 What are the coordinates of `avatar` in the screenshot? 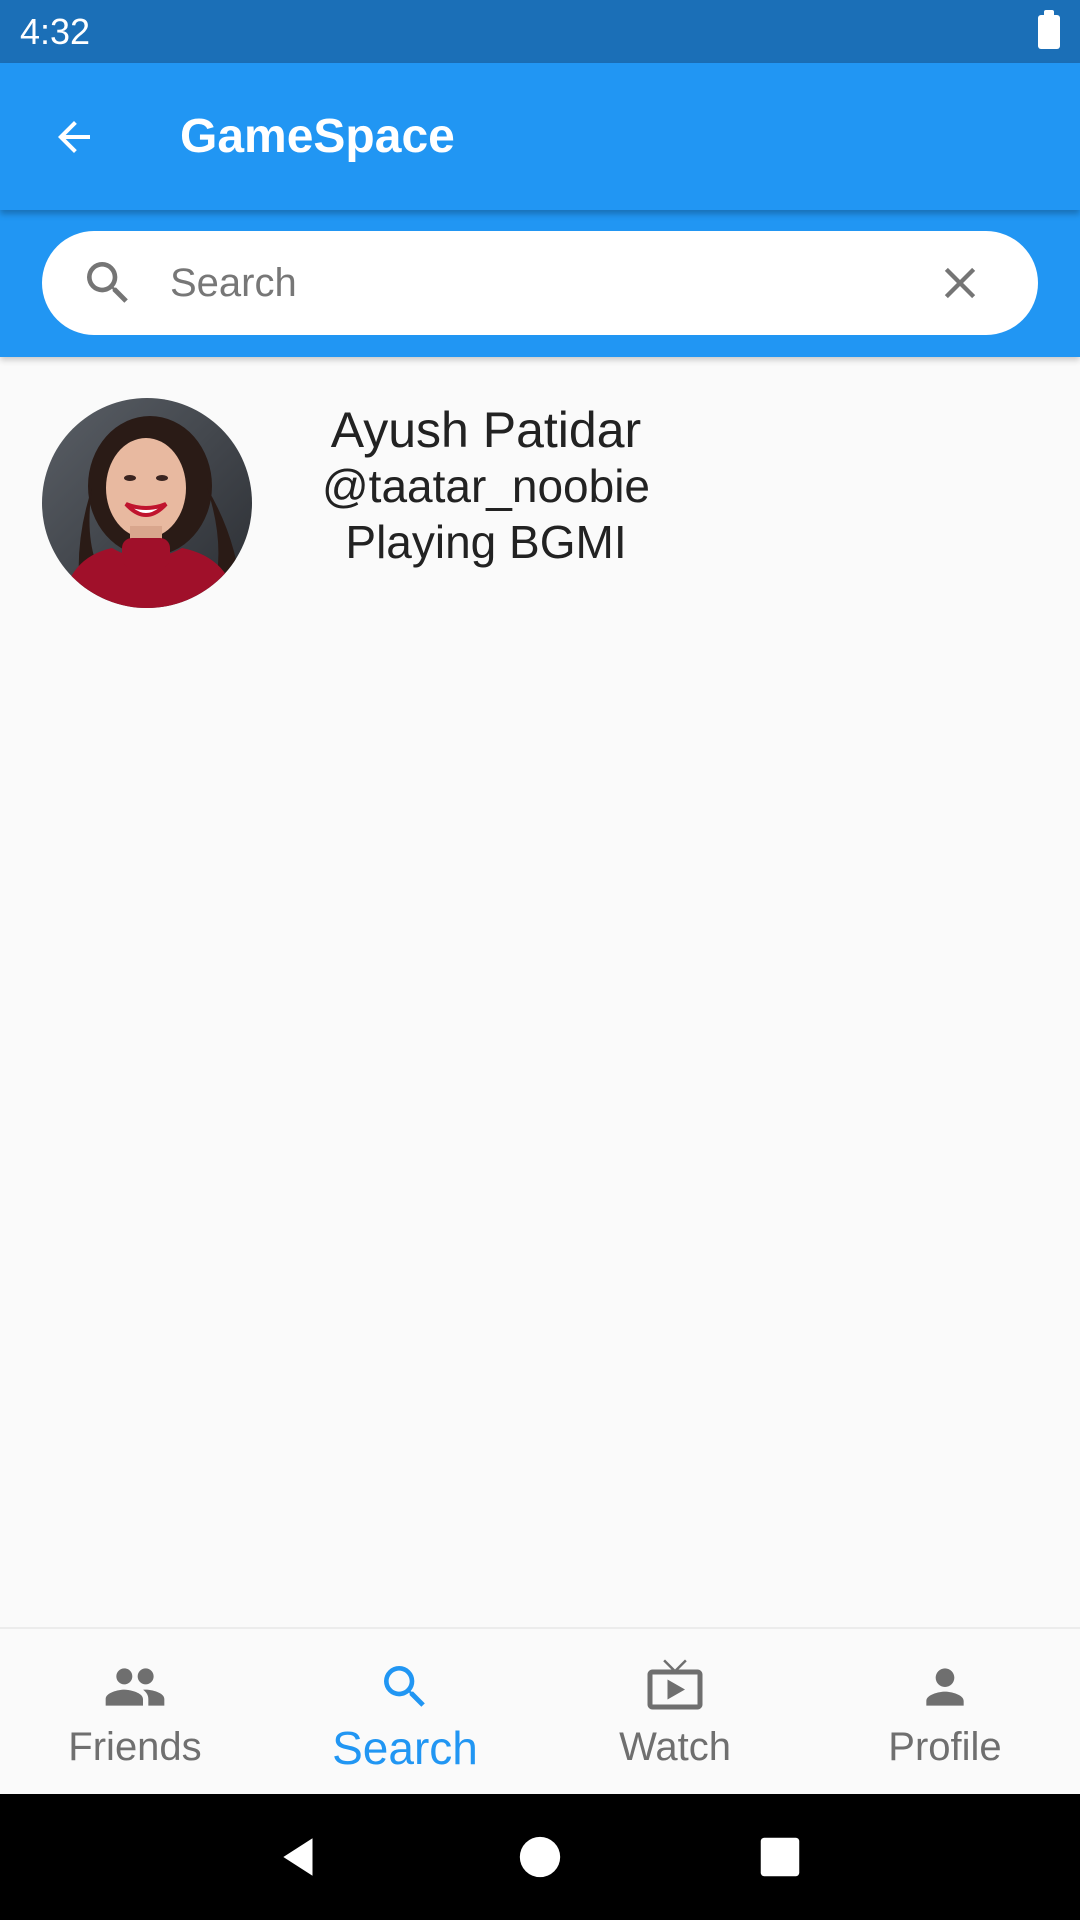 It's located at (147, 503).